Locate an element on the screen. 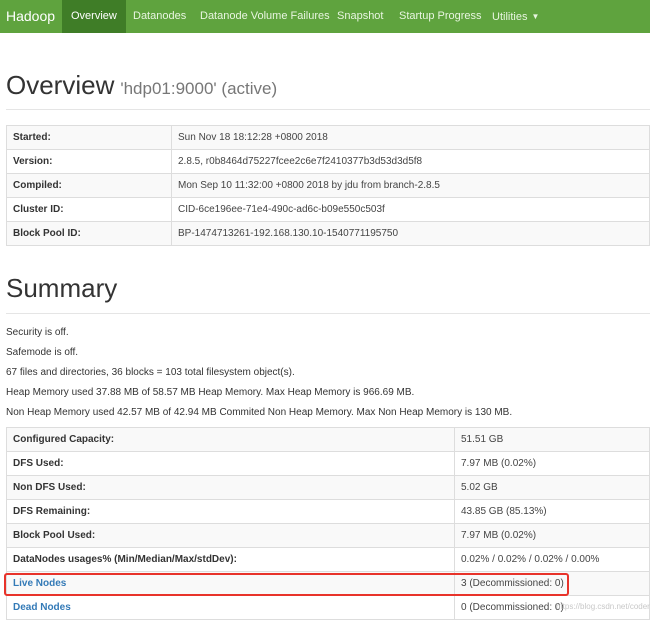  started-label: Started: is located at coordinates (89, 137).